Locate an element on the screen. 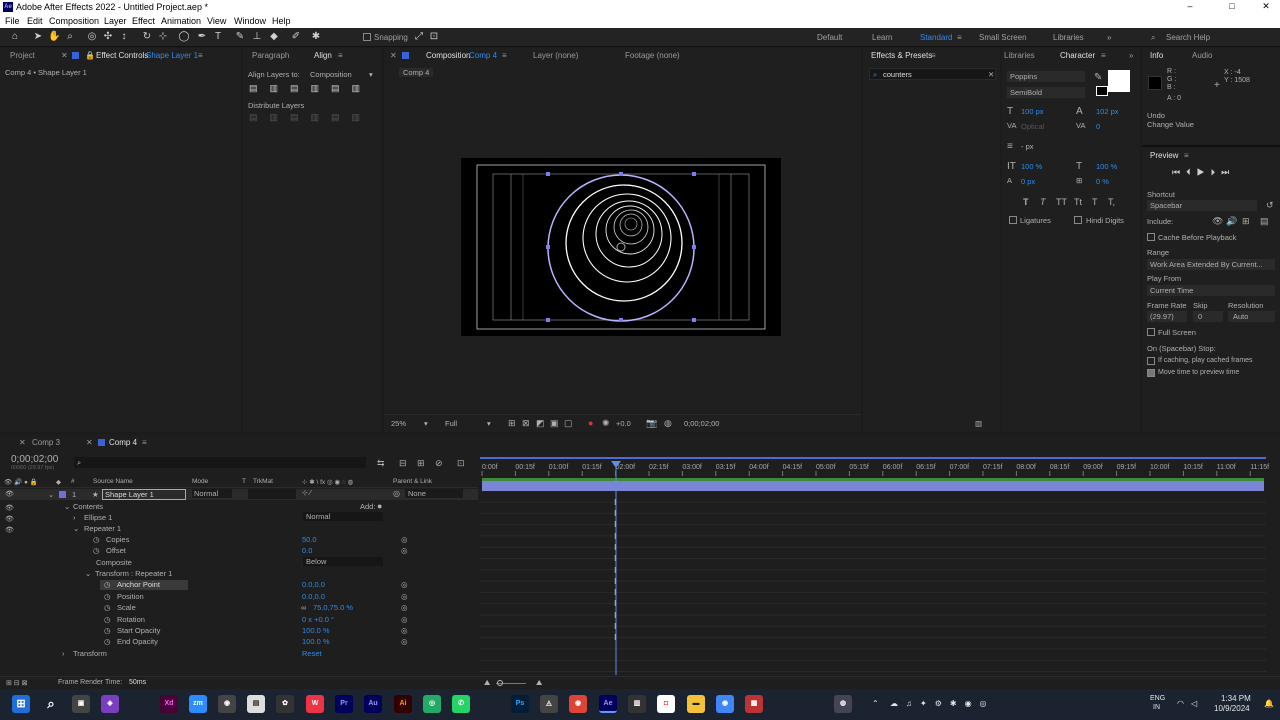 The image size is (1280, 720). pan-behind-tool-icon: ⊹ is located at coordinates (163, 37).